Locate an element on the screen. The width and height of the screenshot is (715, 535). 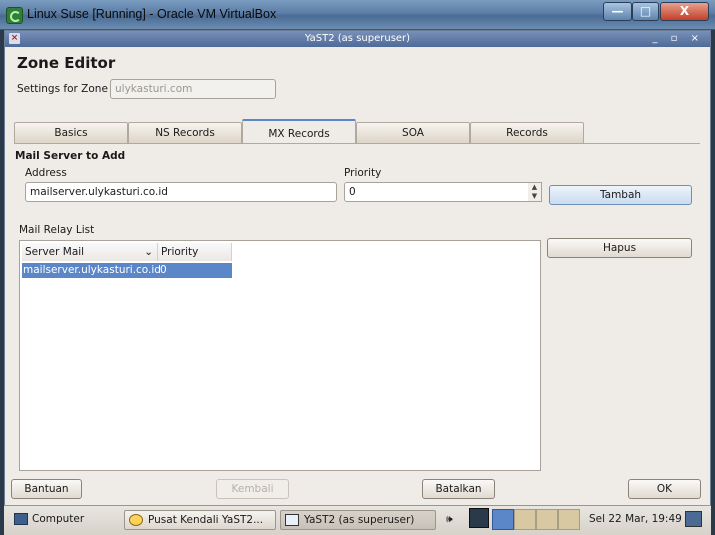
sort-chevron-down-icon: ⌄ is located at coordinates (148, 252).